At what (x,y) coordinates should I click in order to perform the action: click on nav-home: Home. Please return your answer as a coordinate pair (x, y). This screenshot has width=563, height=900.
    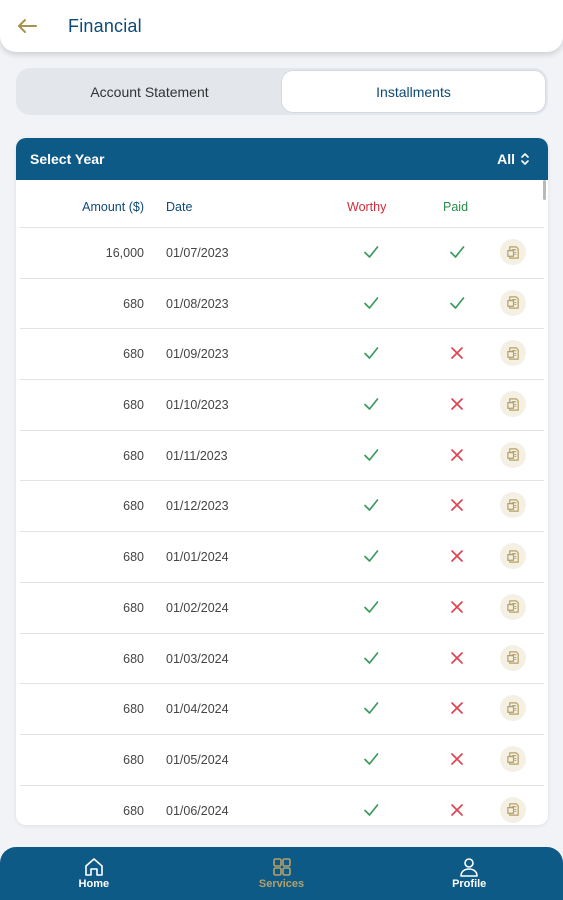
    Looking at the image, I should click on (94, 873).